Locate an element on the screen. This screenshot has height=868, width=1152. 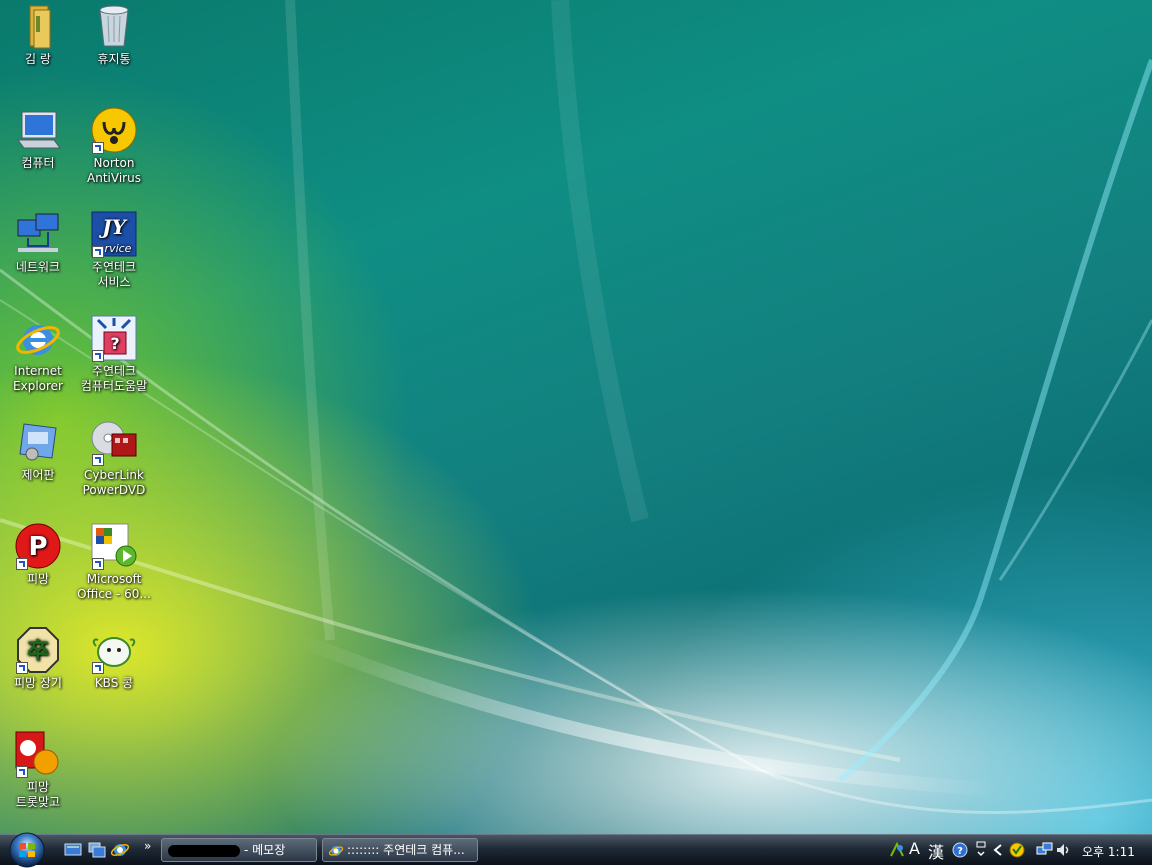
norton-tray-icon is located at coordinates (1017, 850).